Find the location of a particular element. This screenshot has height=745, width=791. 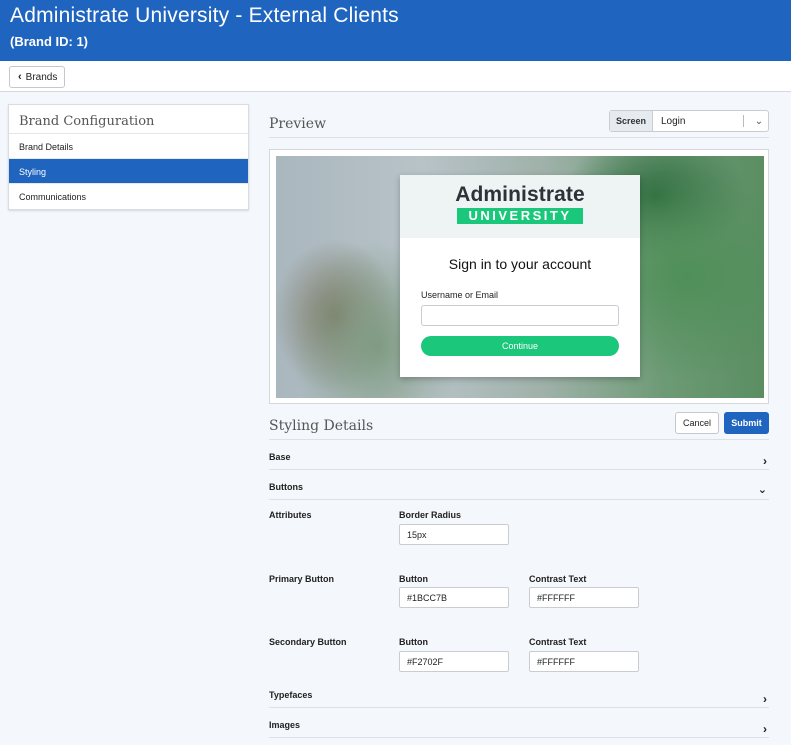

sidebar-item-communications: Communications is located at coordinates (128, 196).